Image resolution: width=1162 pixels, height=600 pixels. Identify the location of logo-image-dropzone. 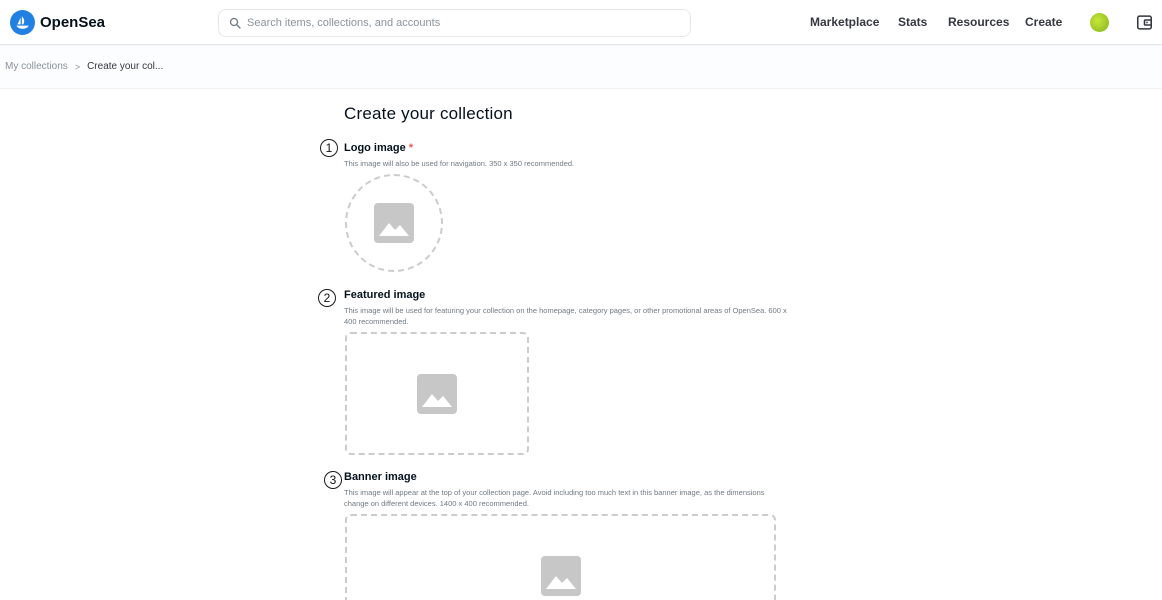
(394, 223).